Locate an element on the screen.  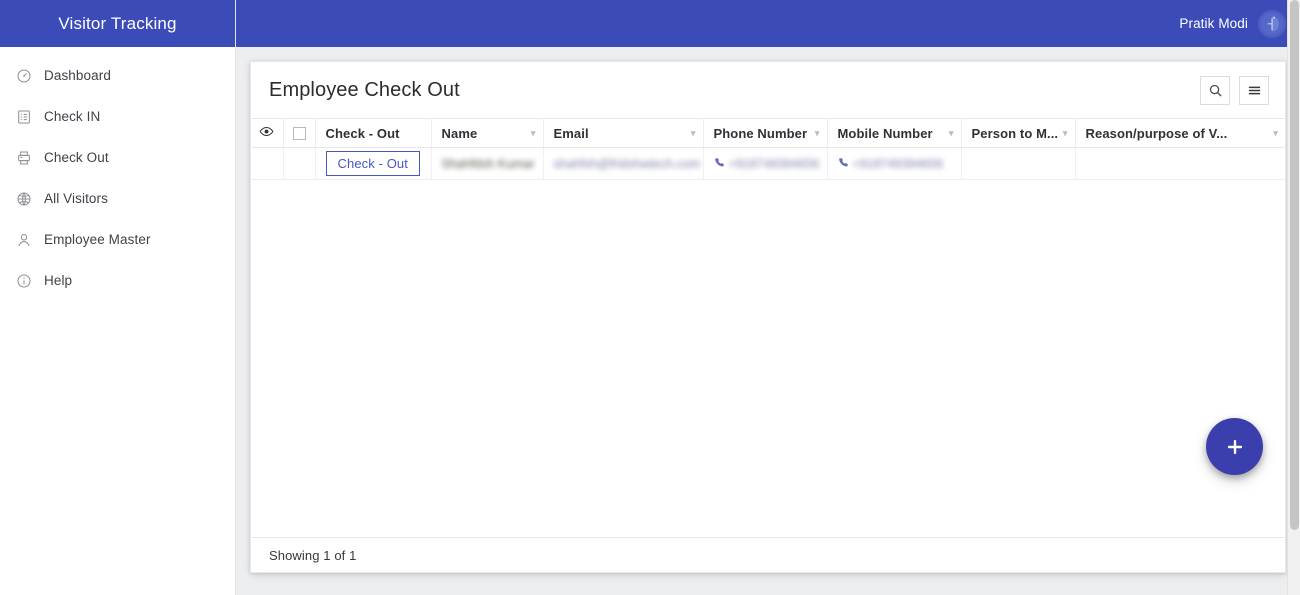
column-header-name: Name ▾ is located at coordinates (487, 133).